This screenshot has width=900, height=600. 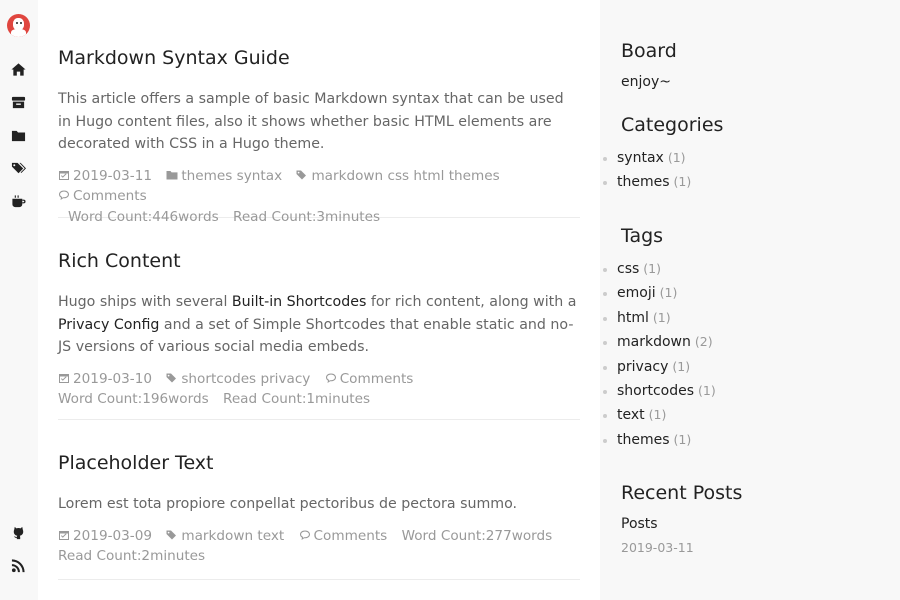 I want to click on categories-title: Categories, so click(x=672, y=125).